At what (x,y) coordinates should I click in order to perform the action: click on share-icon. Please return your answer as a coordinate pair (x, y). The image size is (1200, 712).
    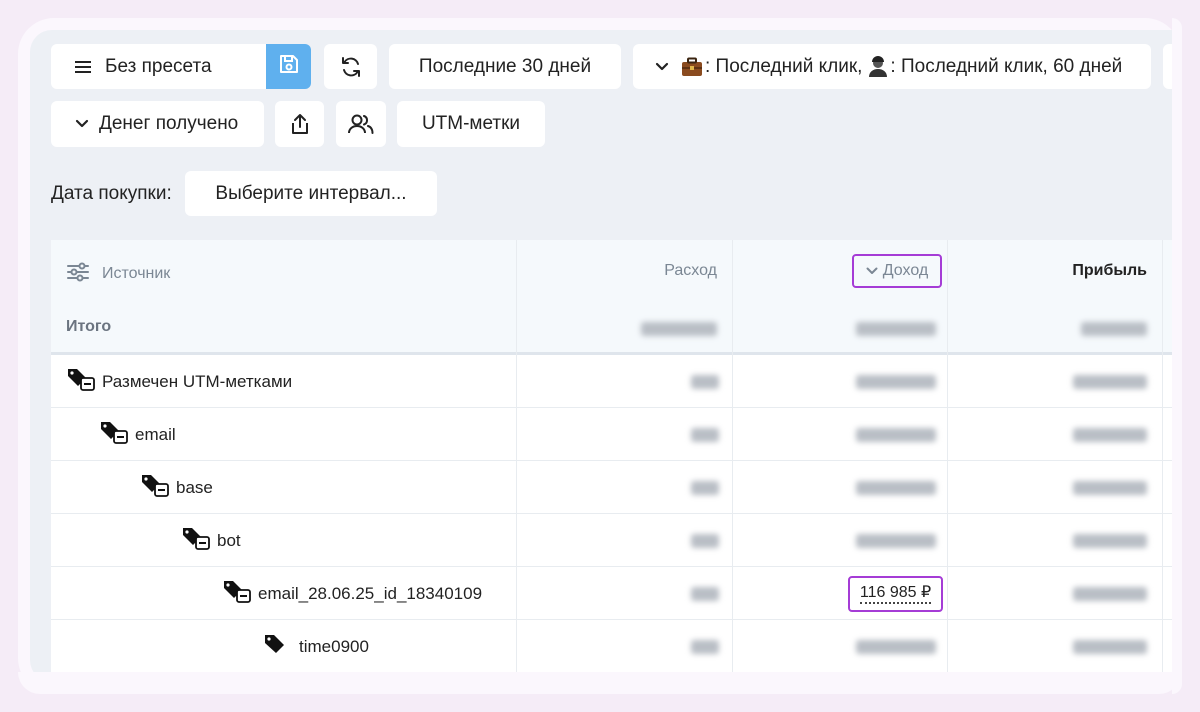
    Looking at the image, I should click on (300, 124).